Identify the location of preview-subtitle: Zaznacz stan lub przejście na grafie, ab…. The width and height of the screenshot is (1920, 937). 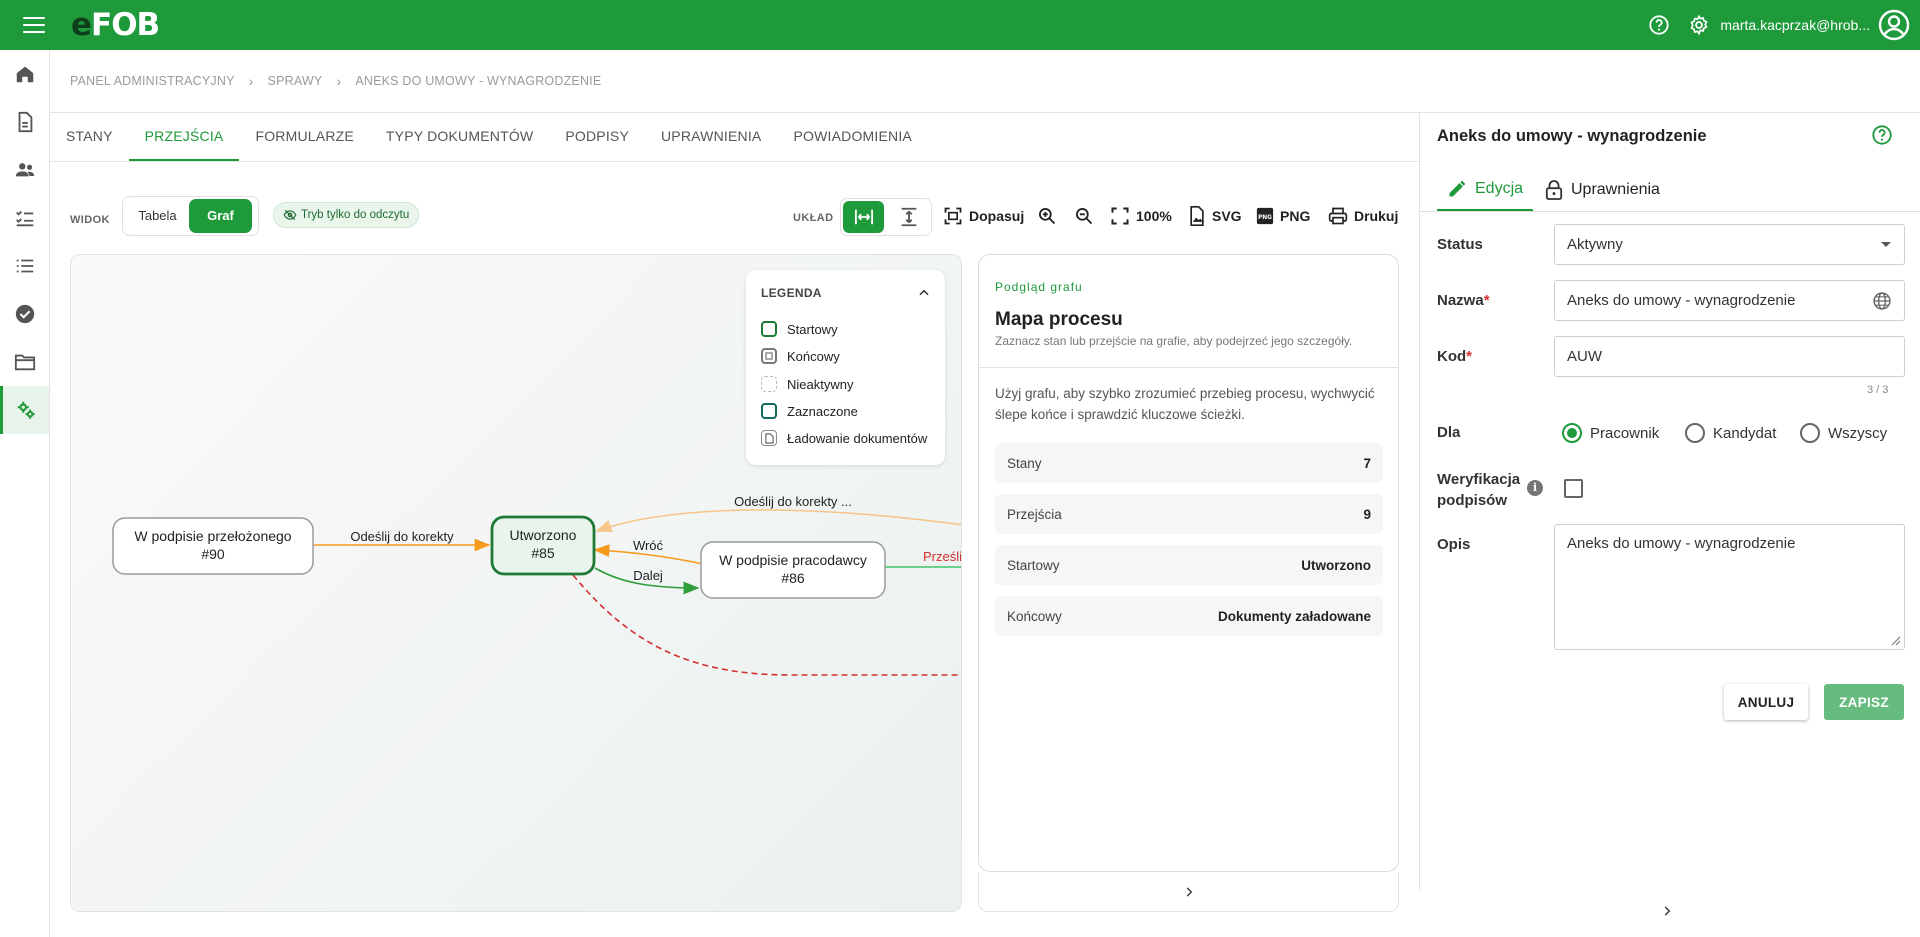
(1174, 341).